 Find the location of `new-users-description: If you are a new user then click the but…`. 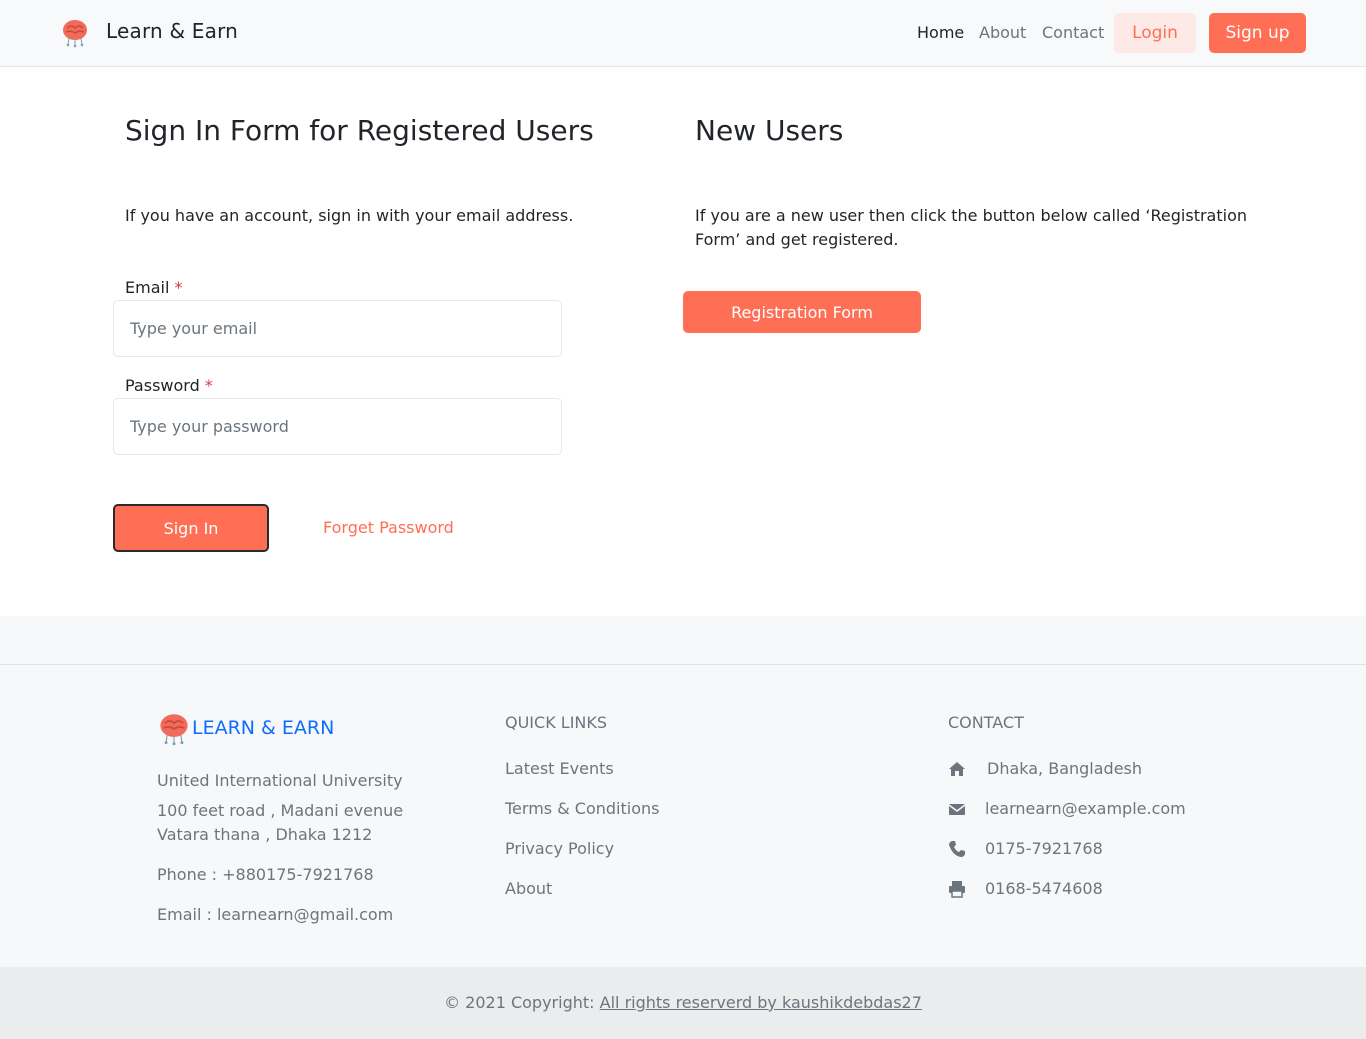

new-users-description: If you are a new user then click the but… is located at coordinates (971, 227).